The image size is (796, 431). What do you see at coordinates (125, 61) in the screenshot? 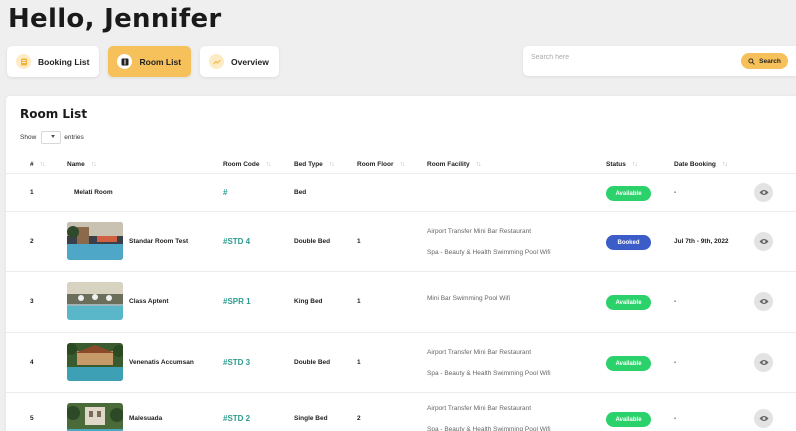
I see `room-icon` at bounding box center [125, 61].